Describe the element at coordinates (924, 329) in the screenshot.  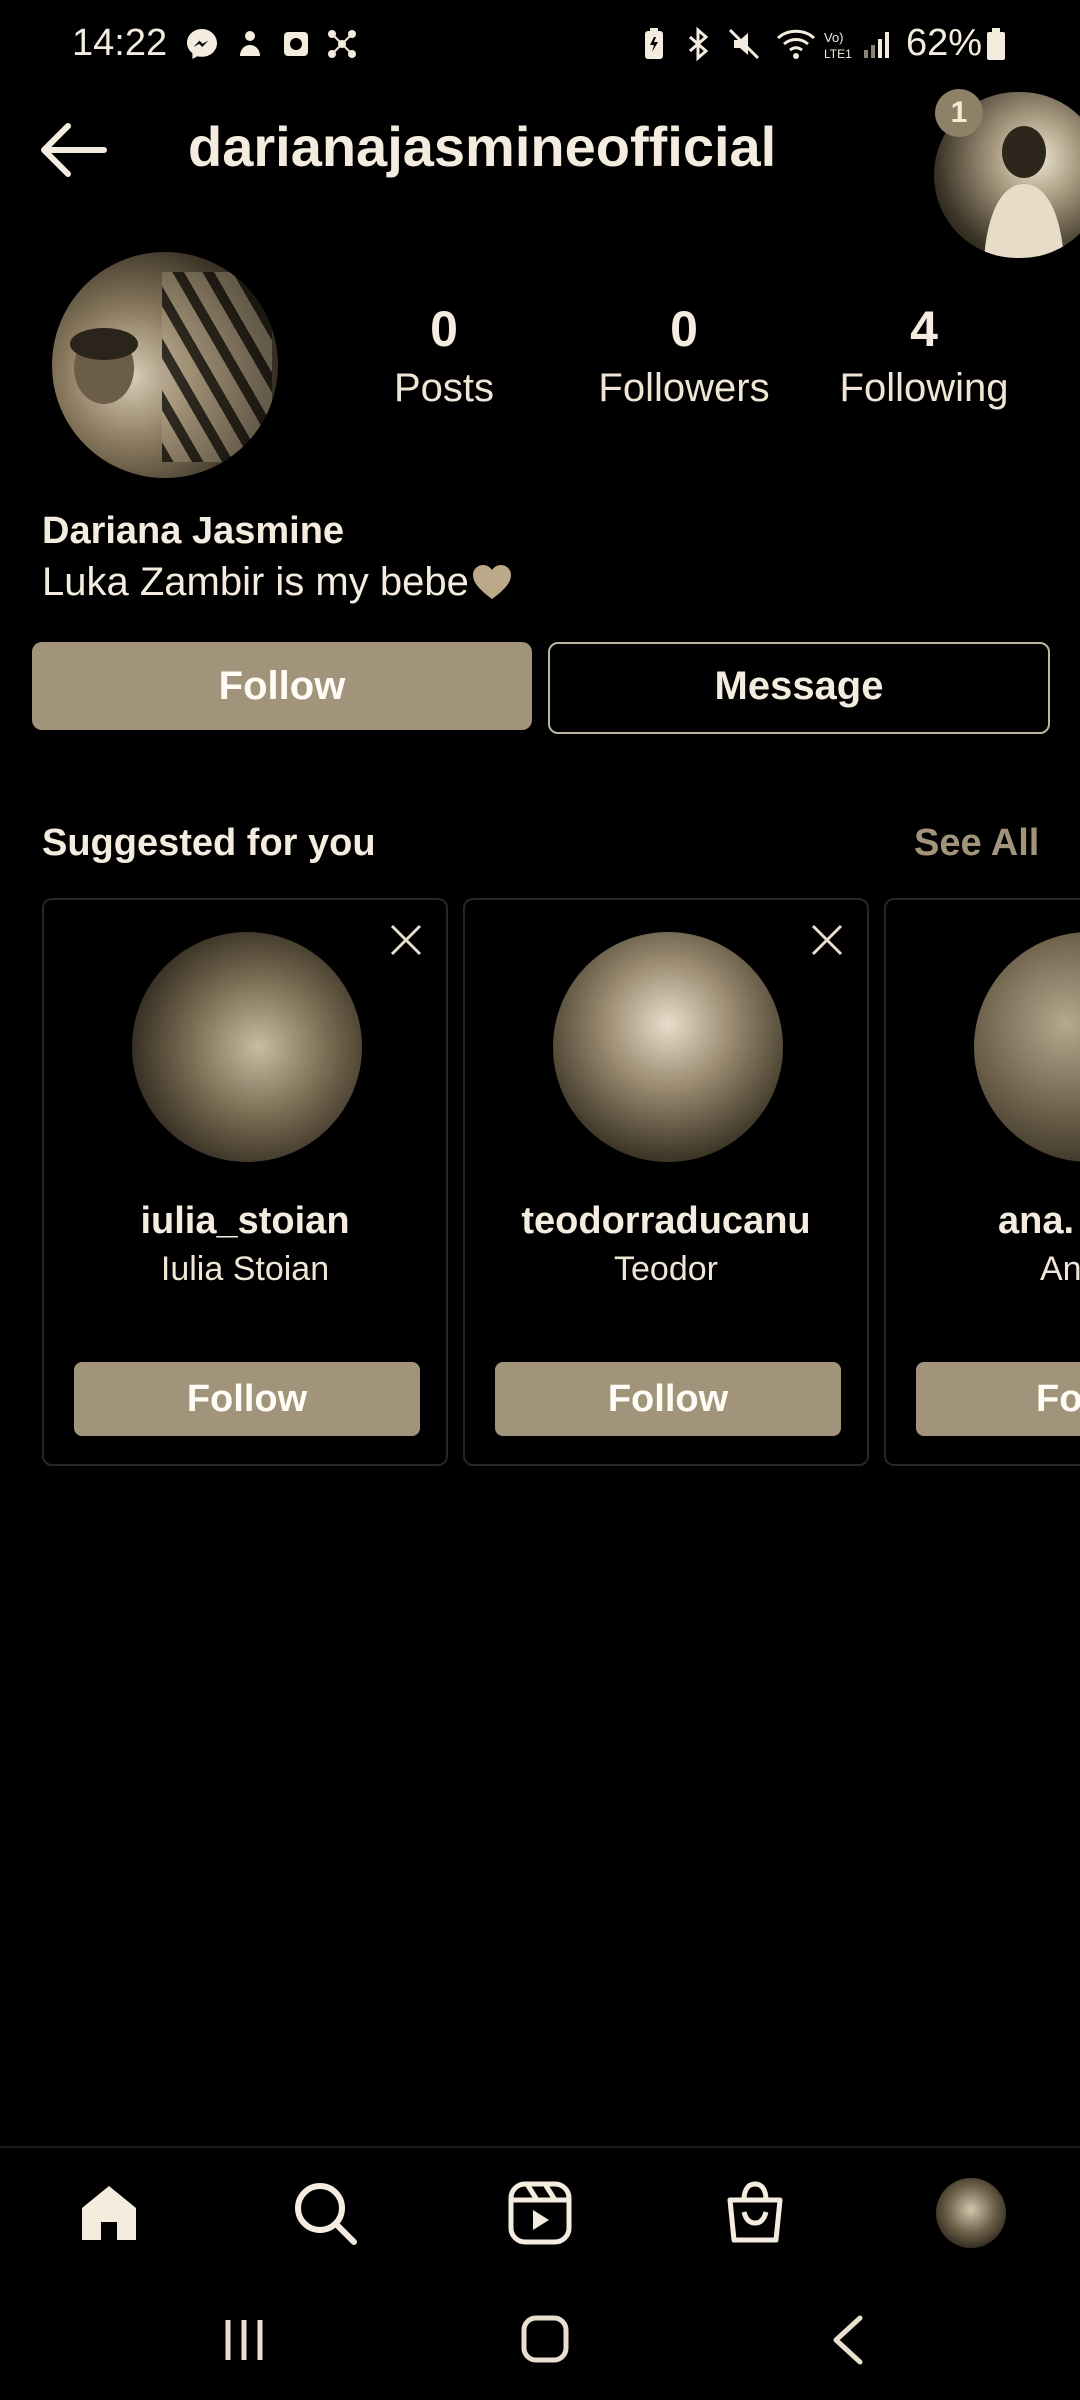
I see `stat-following-value: 4` at that location.